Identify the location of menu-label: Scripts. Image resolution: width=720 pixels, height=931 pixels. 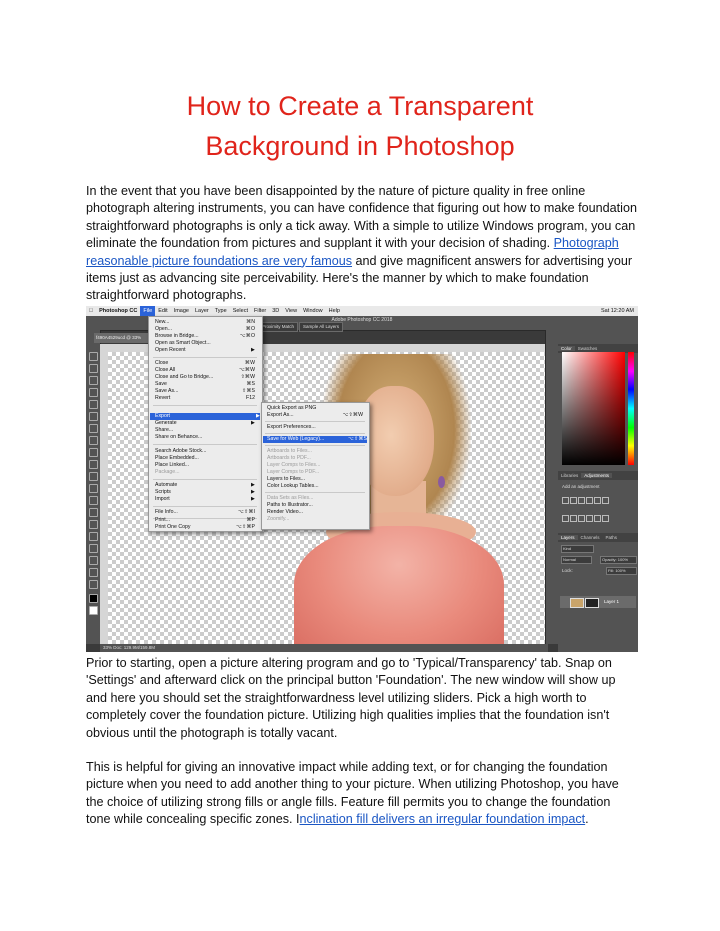
(163, 492).